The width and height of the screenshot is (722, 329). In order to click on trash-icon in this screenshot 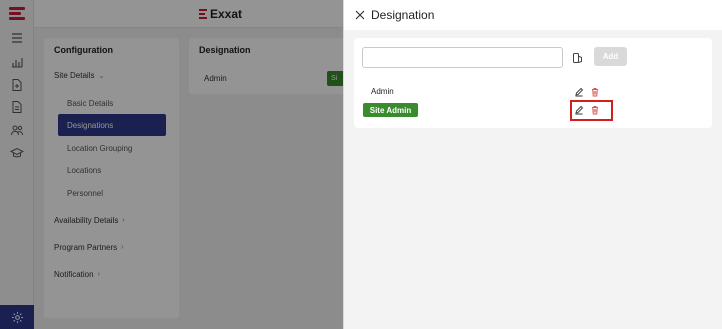, I will do `click(595, 92)`.